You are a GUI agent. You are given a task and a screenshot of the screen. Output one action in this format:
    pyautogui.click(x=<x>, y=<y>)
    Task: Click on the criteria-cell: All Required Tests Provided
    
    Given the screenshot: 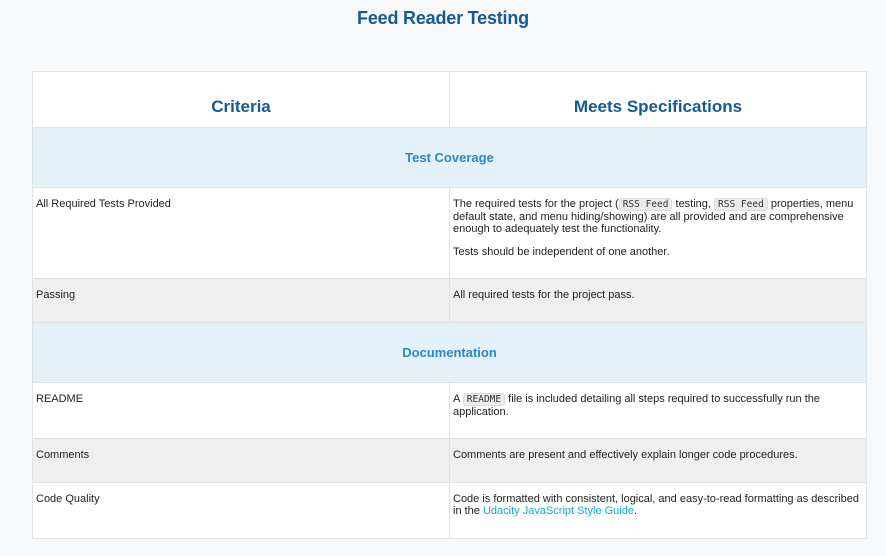 What is the action you would take?
    pyautogui.click(x=241, y=233)
    